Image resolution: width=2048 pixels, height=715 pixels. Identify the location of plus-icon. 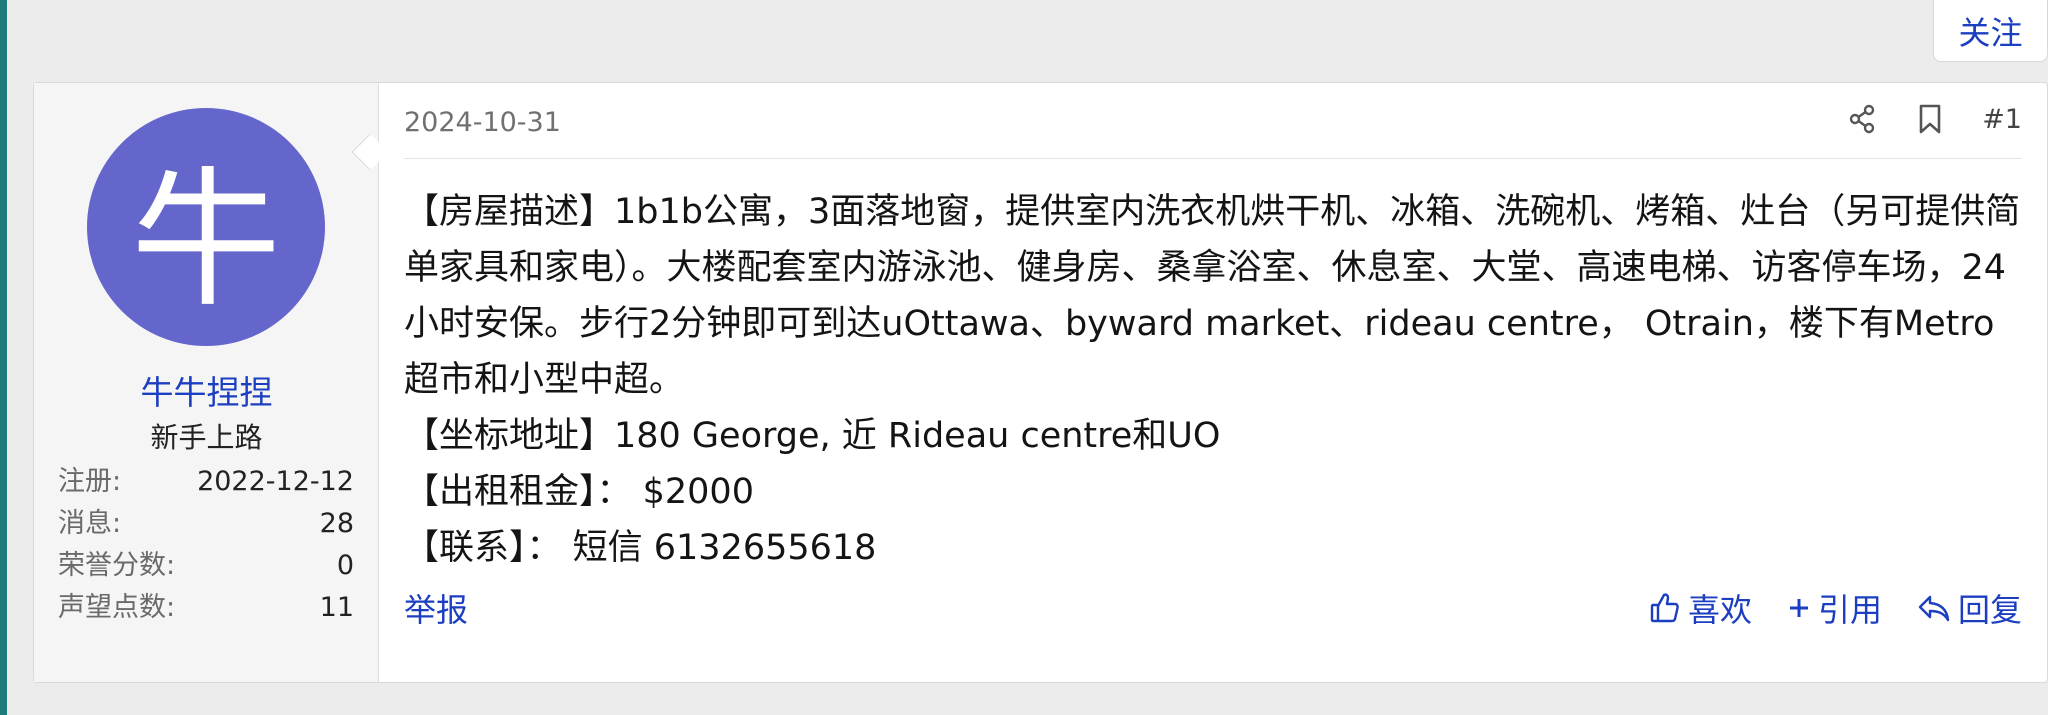
(1799, 608).